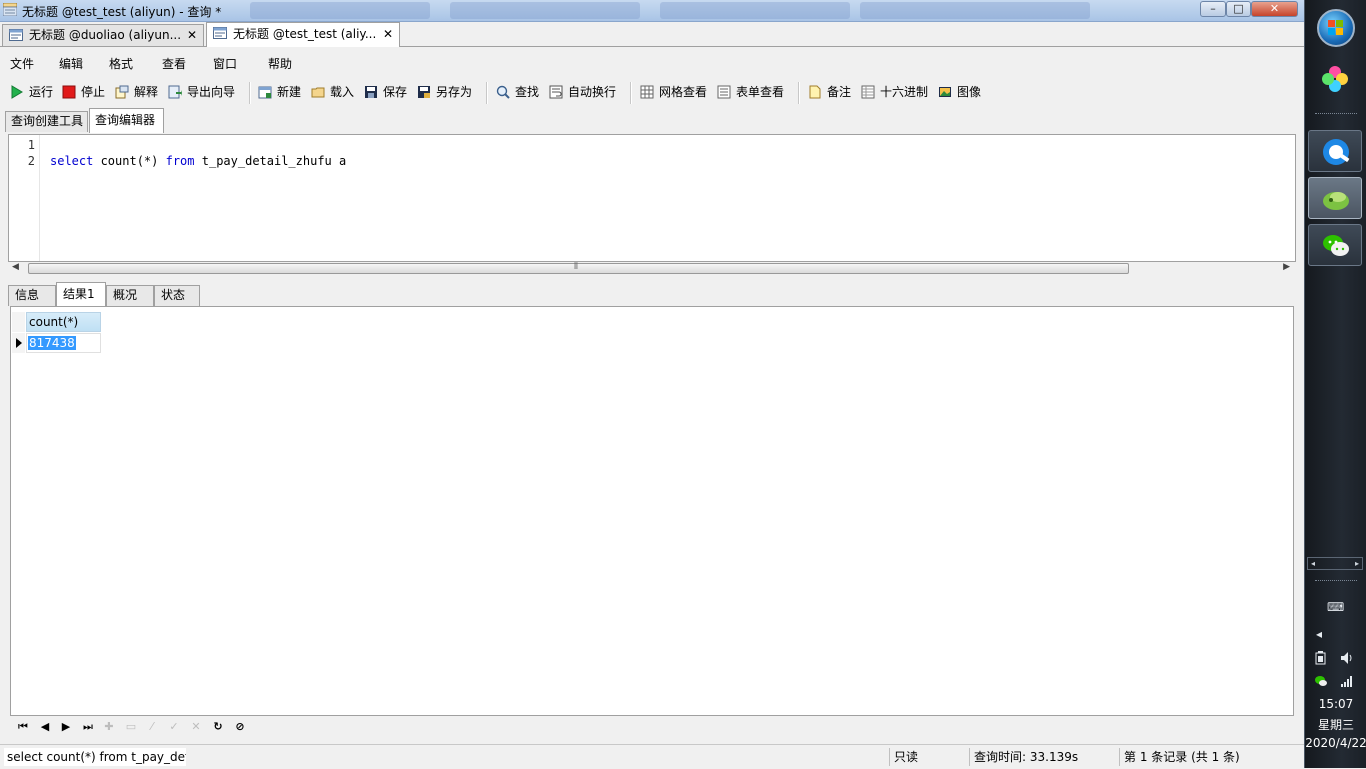 Image resolution: width=1366 pixels, height=769 pixels. I want to click on stop-button: 停止, so click(83, 92).